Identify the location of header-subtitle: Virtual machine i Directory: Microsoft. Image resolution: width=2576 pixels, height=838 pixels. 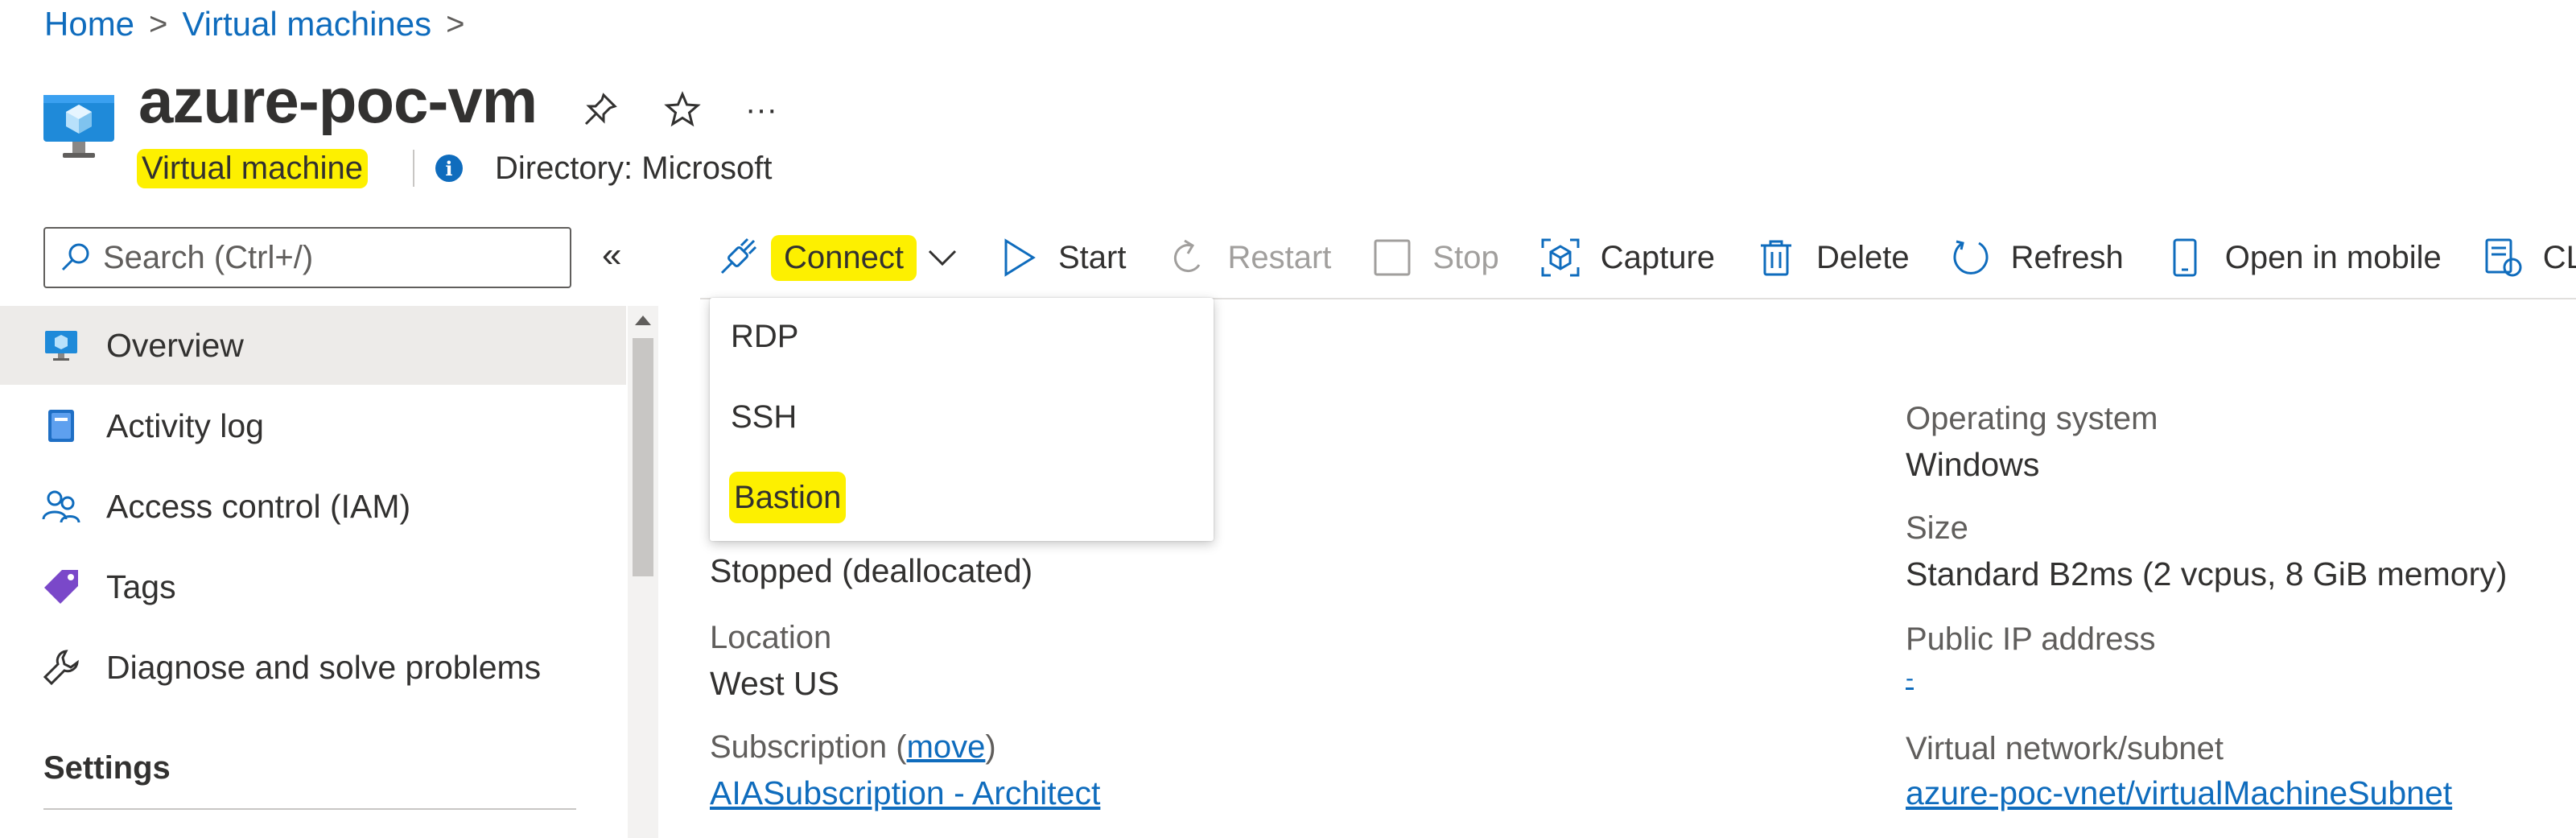
(454, 168).